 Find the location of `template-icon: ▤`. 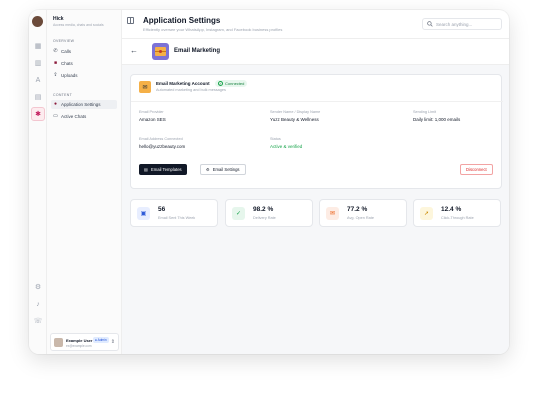

template-icon: ▤ is located at coordinates (146, 169).